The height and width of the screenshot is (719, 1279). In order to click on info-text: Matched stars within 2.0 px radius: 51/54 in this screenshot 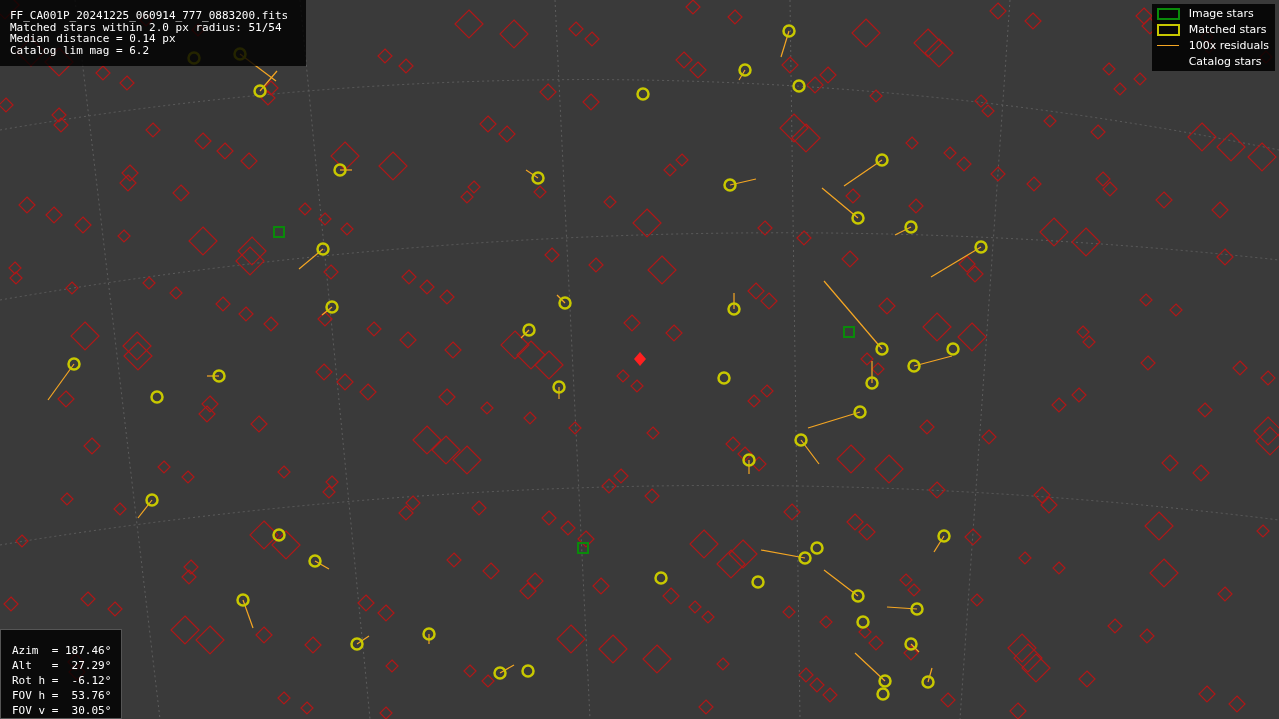, I will do `click(146, 27)`.